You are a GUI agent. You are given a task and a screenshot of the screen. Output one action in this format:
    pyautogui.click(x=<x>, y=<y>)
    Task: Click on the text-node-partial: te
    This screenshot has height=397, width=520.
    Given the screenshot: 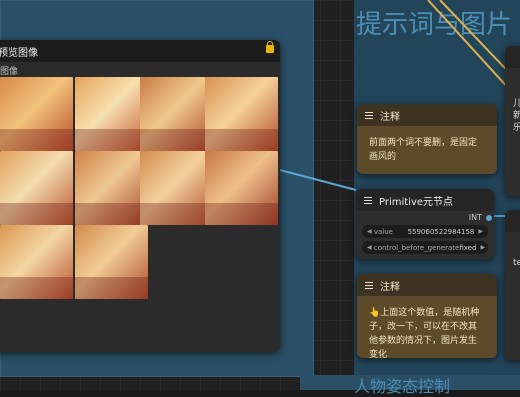 What is the action you would take?
    pyautogui.click(x=512, y=285)
    